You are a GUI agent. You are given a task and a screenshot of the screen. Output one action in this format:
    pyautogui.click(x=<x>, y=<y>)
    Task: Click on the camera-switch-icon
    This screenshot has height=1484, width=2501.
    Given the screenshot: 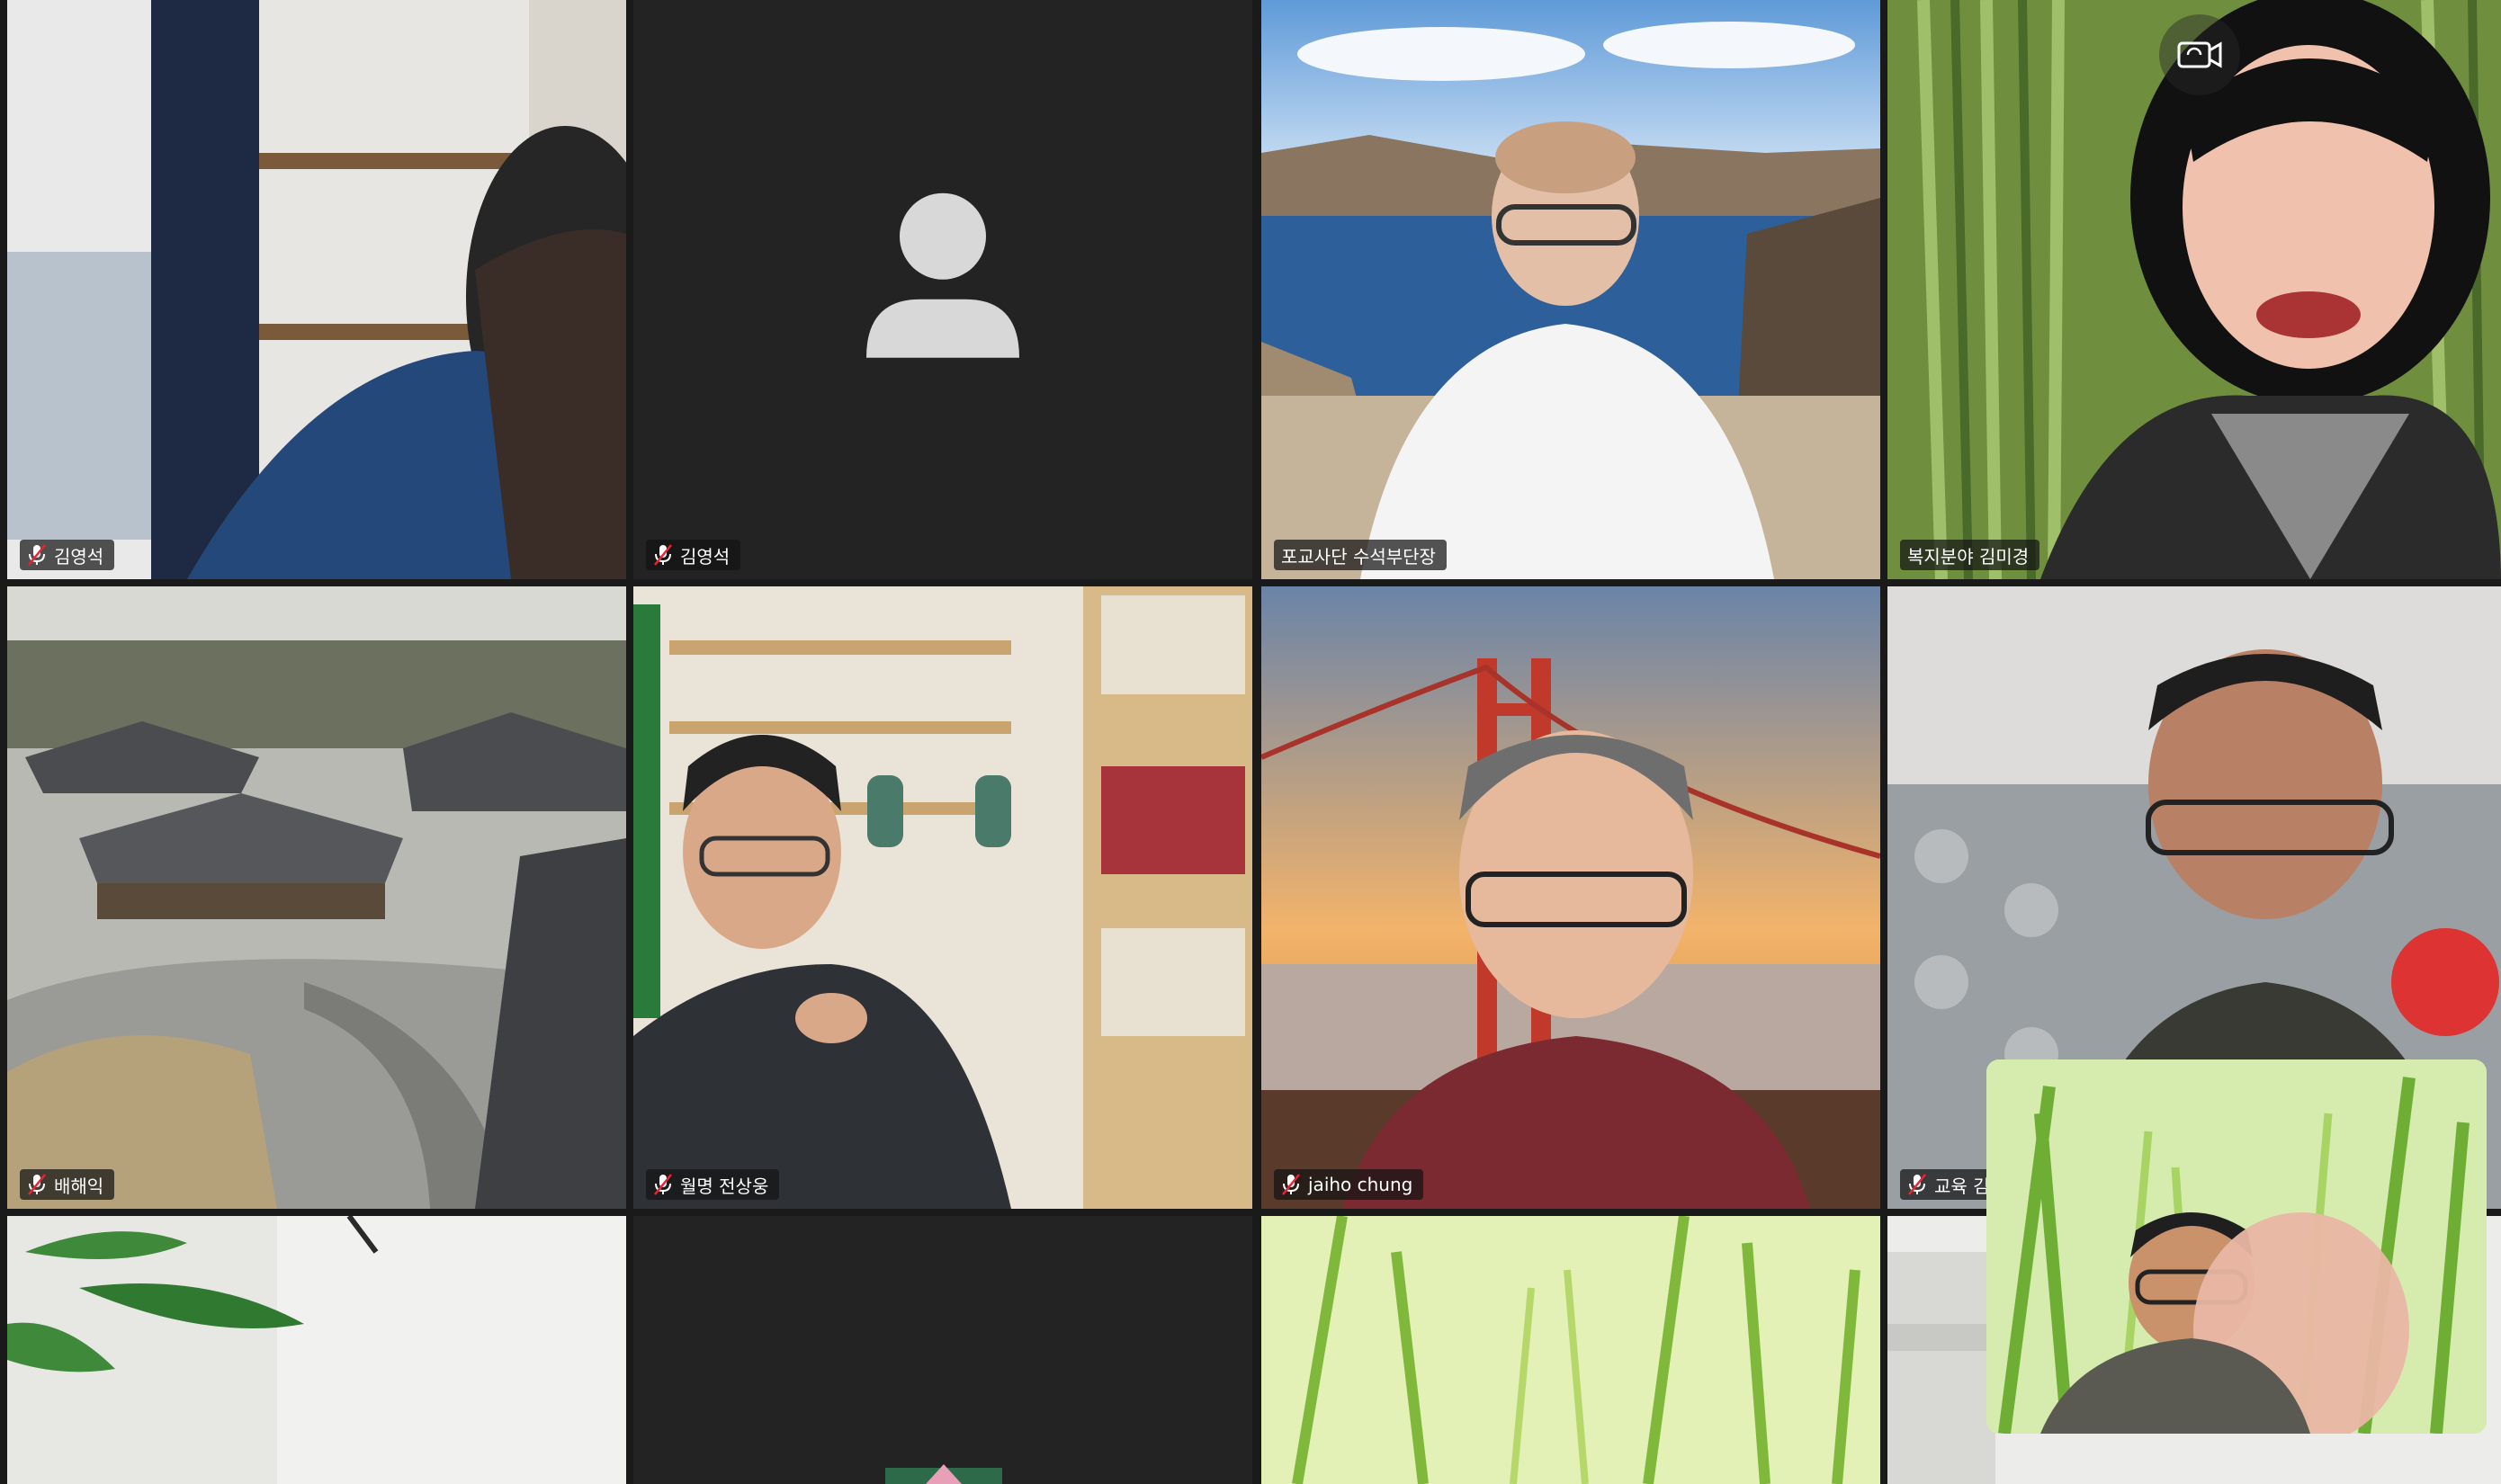 What is the action you would take?
    pyautogui.click(x=2200, y=54)
    